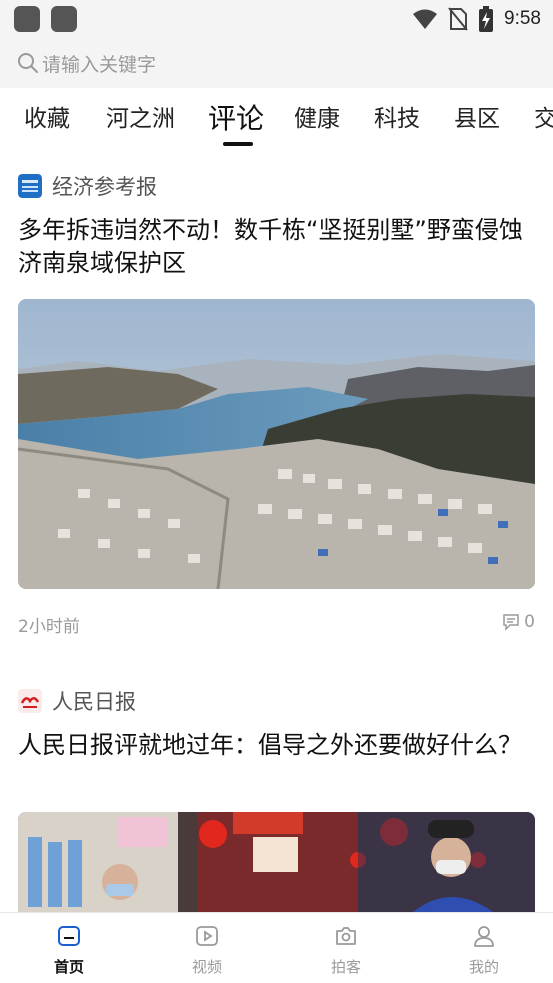 Image resolution: width=553 pixels, height=983 pixels. Describe the element at coordinates (68, 967) in the screenshot. I see `nav-label: 首页` at that location.